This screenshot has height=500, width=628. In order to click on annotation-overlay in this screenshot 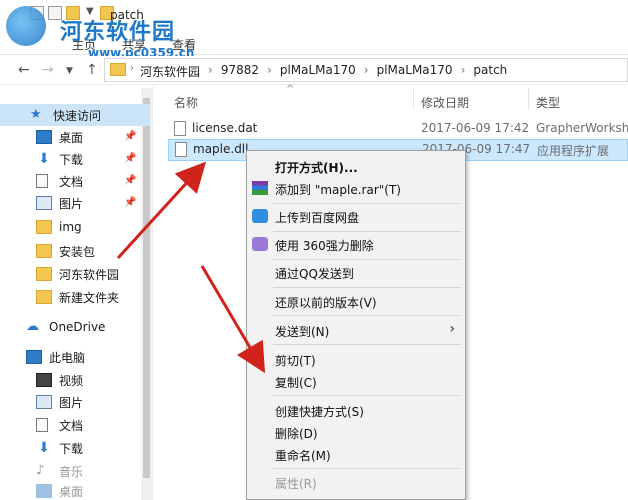, I will do `click(191, 267)`.